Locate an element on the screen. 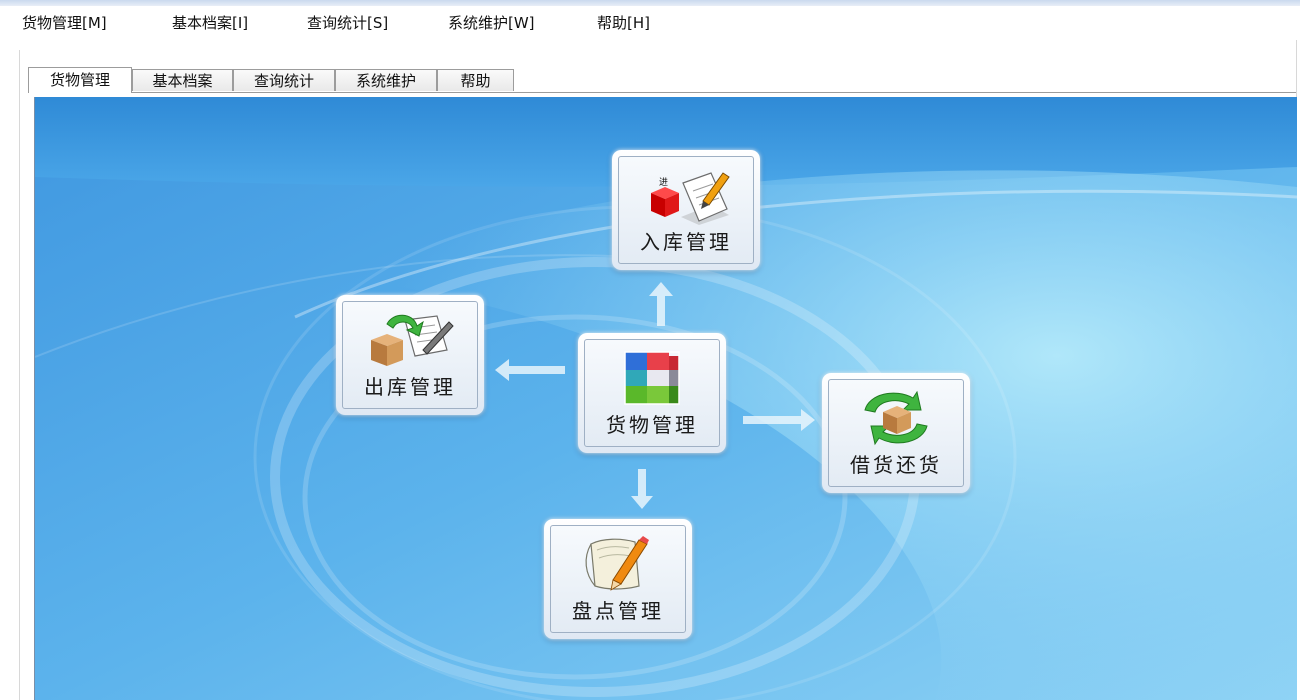  menu-basic-records: 基本档案[I] is located at coordinates (210, 23).